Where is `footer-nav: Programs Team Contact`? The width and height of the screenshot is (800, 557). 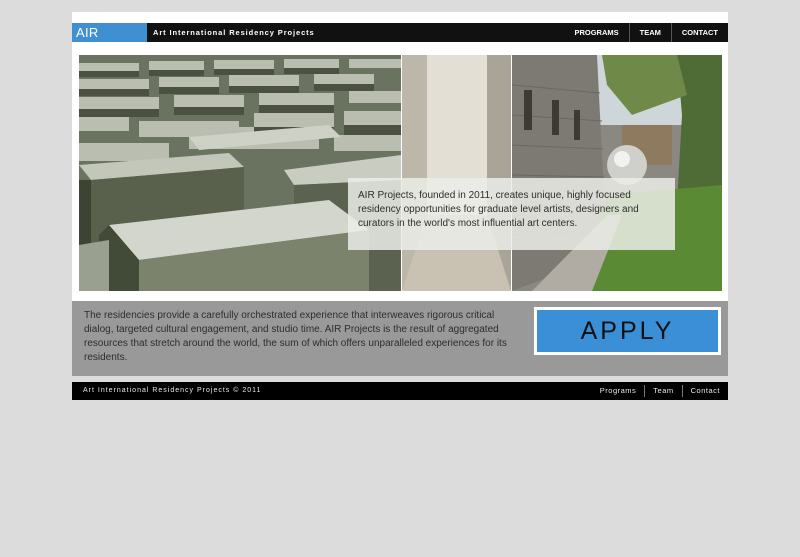 footer-nav: Programs Team Contact is located at coordinates (660, 391).